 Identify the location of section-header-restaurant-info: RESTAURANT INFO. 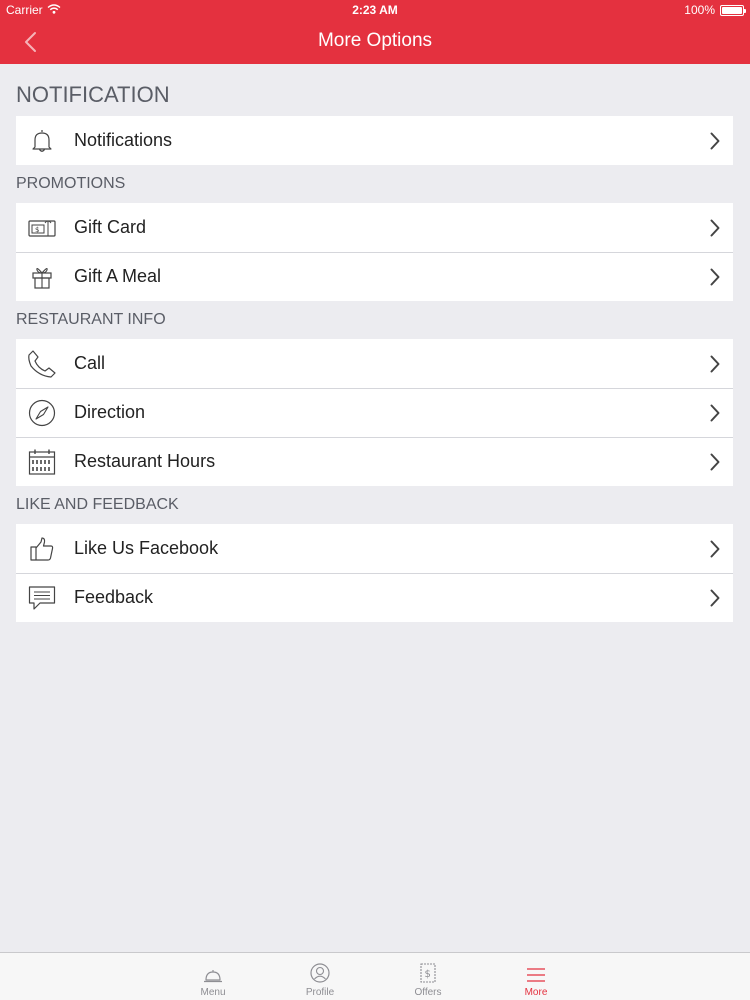
(91, 319).